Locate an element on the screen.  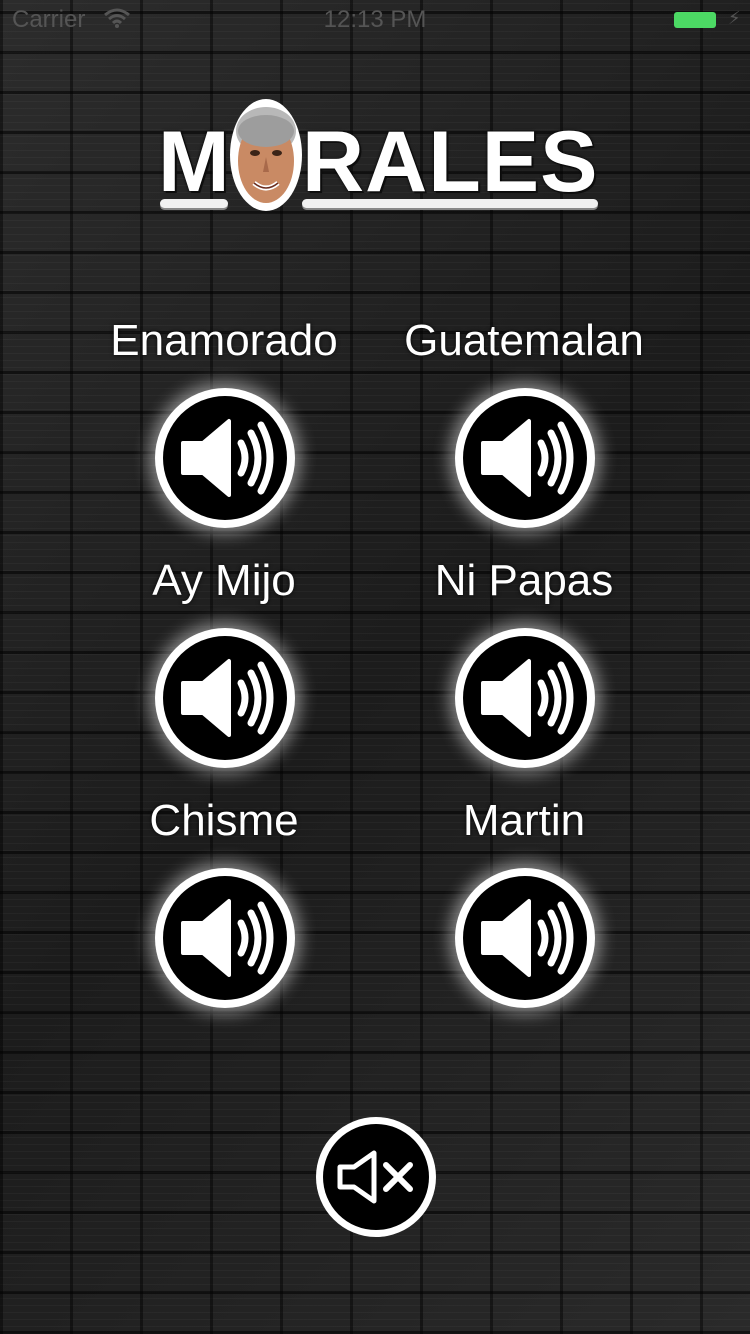
sound-label-ni-papas: Ni Papas is located at coordinates (524, 580).